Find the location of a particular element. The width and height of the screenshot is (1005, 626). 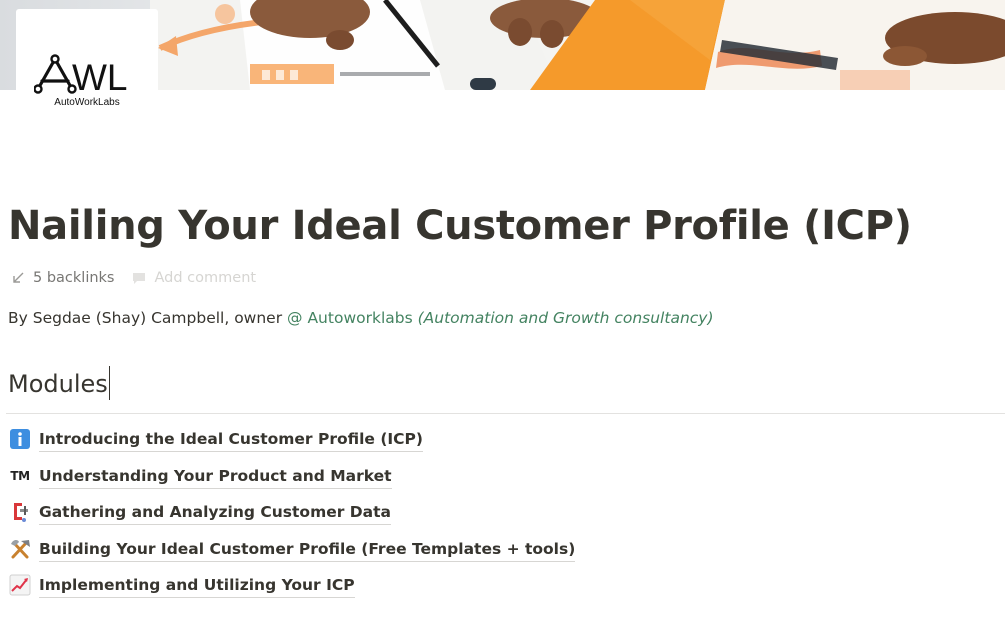

add-comment-button: Add comment is located at coordinates (194, 278).